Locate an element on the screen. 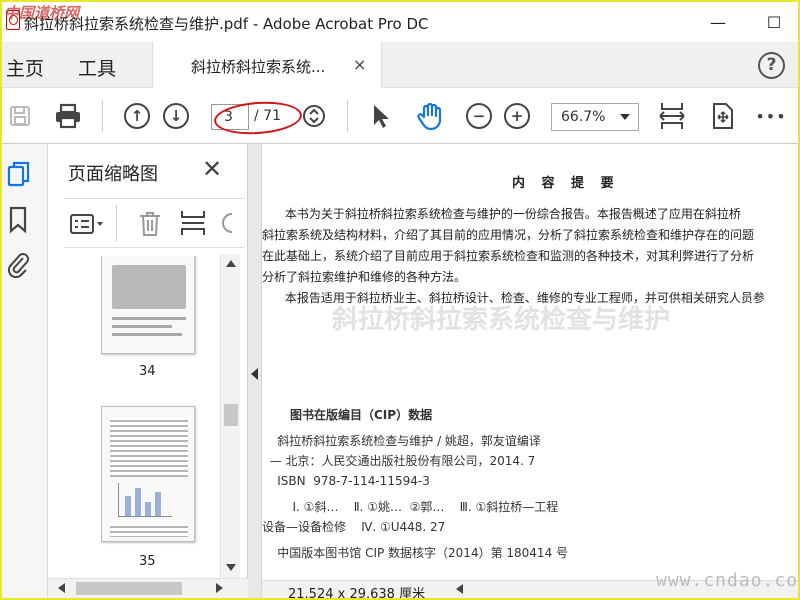 The image size is (800, 600). close-panel-icon: ✕ is located at coordinates (212, 169).